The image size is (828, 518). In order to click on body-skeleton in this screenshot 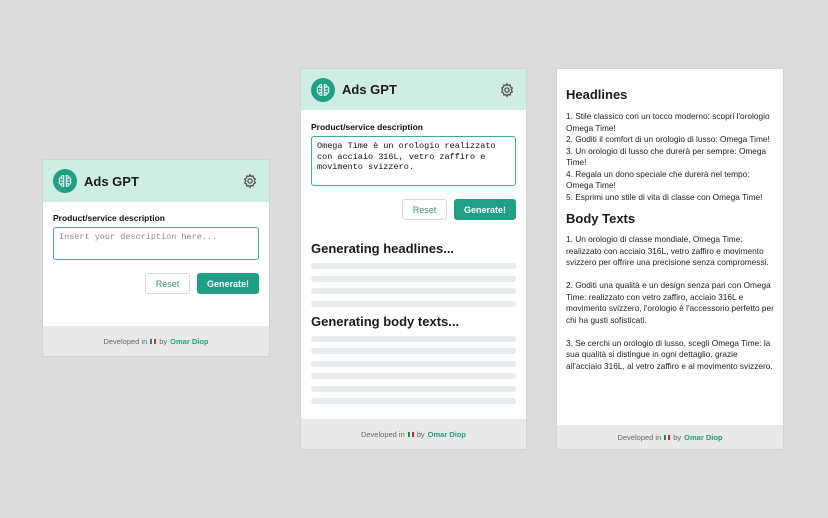, I will do `click(413, 369)`.